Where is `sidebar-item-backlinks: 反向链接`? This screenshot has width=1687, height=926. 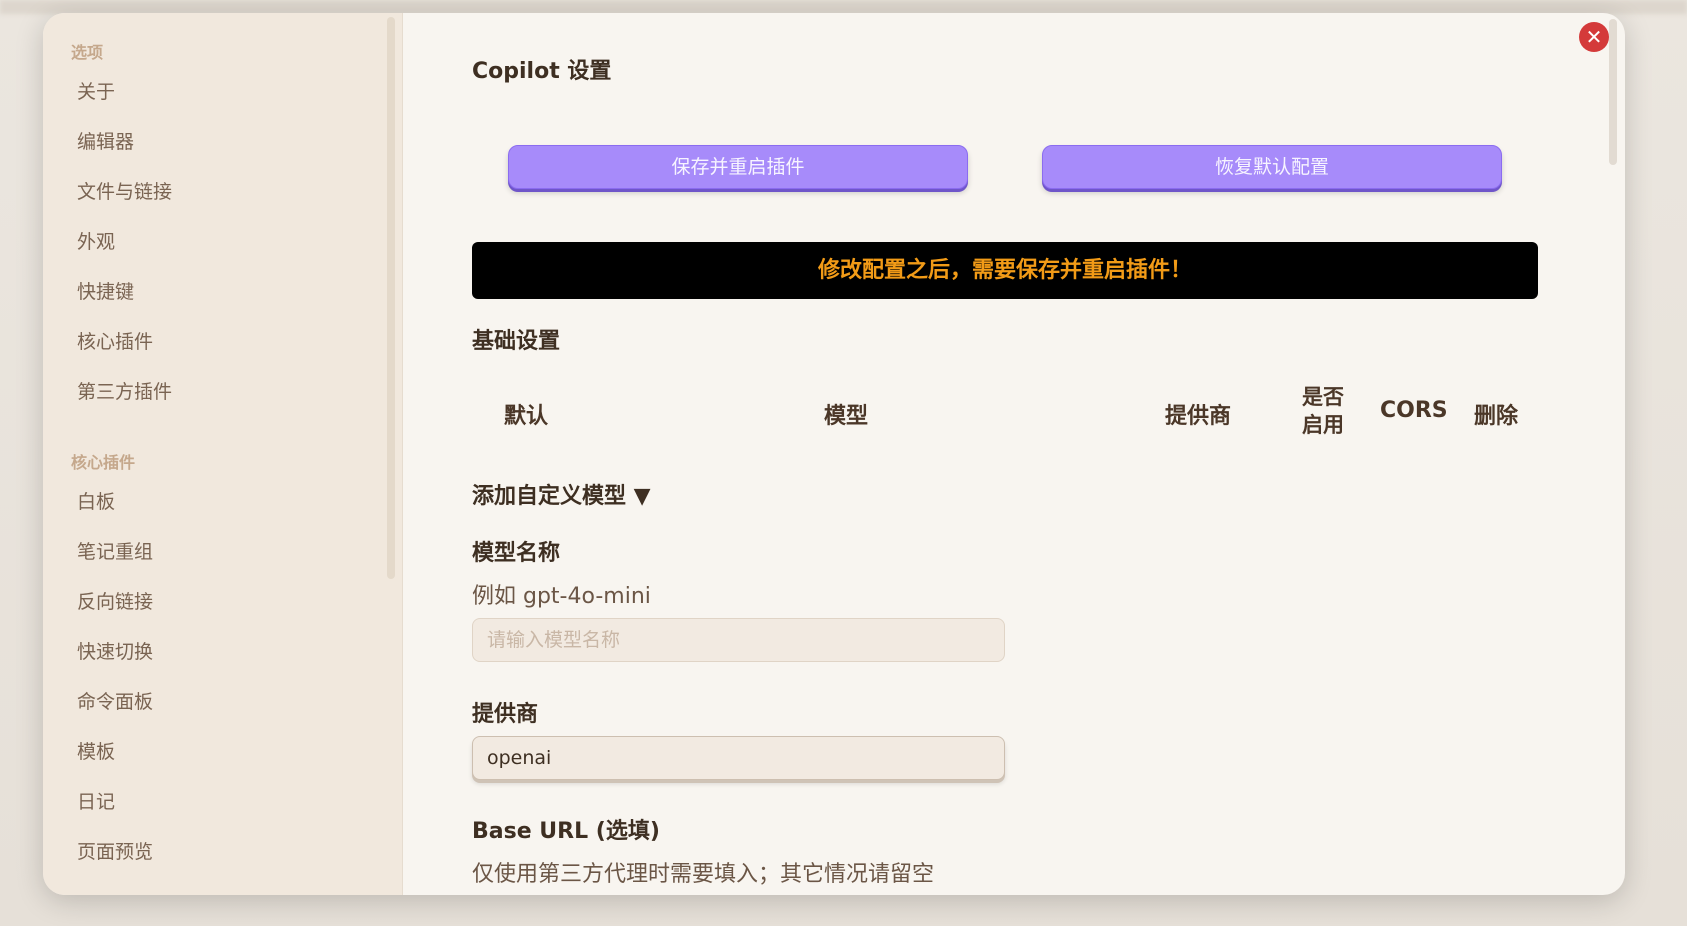
sidebar-item-backlinks: 反向链接 is located at coordinates (115, 600).